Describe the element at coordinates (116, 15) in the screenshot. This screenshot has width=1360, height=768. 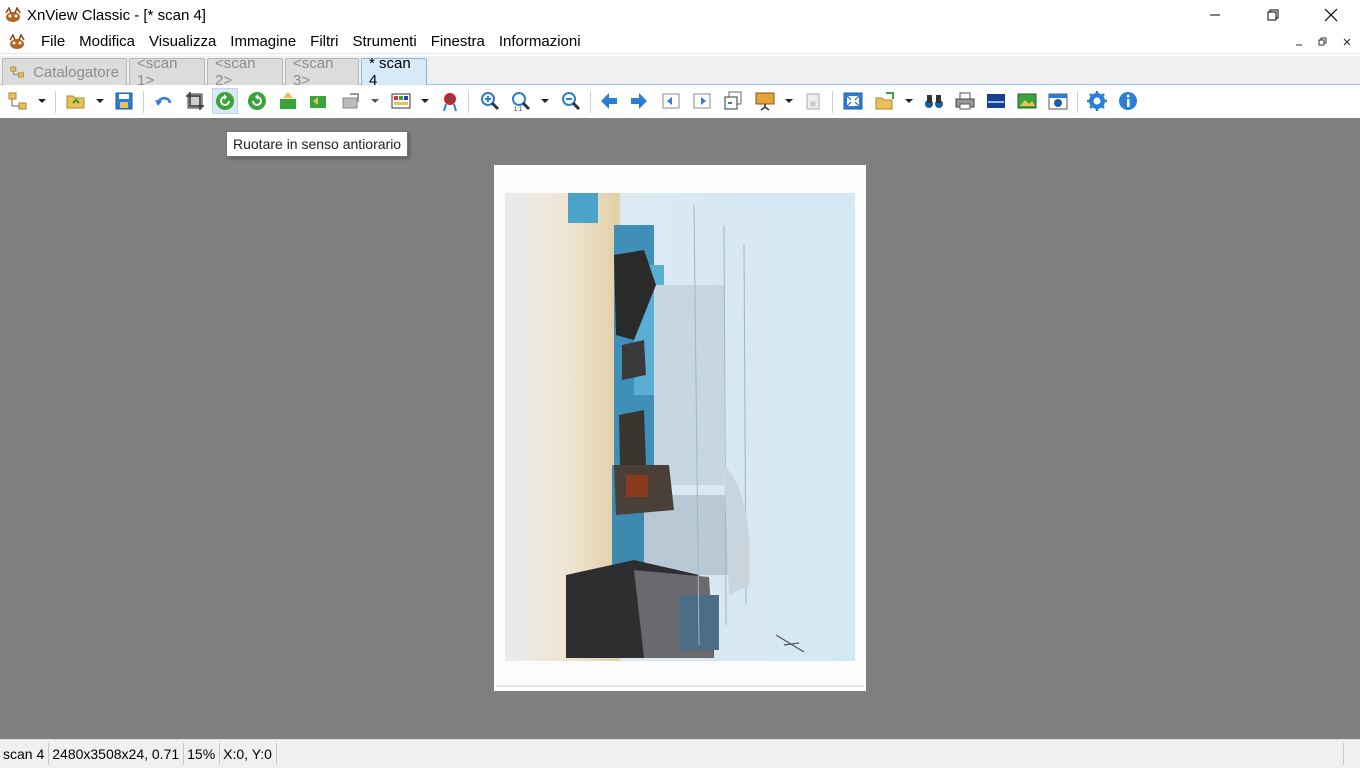
I see `window-title: XnView Classic - [* scan 4]` at that location.